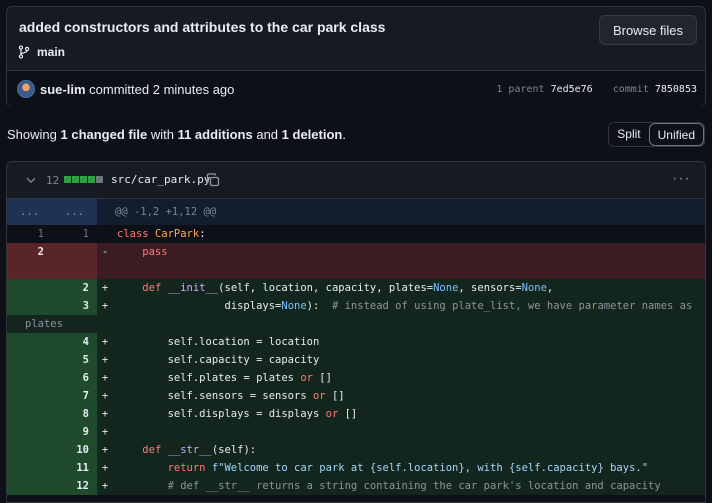  What do you see at coordinates (629, 134) in the screenshot?
I see `split-view-button: Split` at bounding box center [629, 134].